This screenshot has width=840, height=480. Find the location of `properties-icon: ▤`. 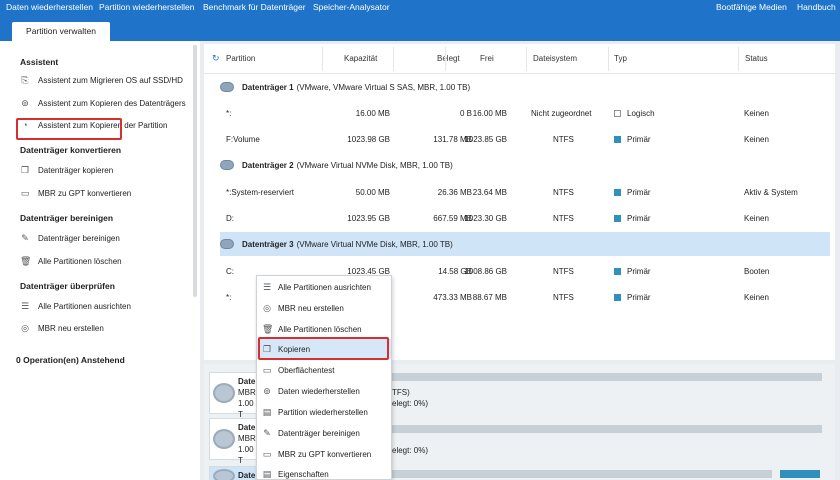

properties-icon: ▤ is located at coordinates (267, 473).